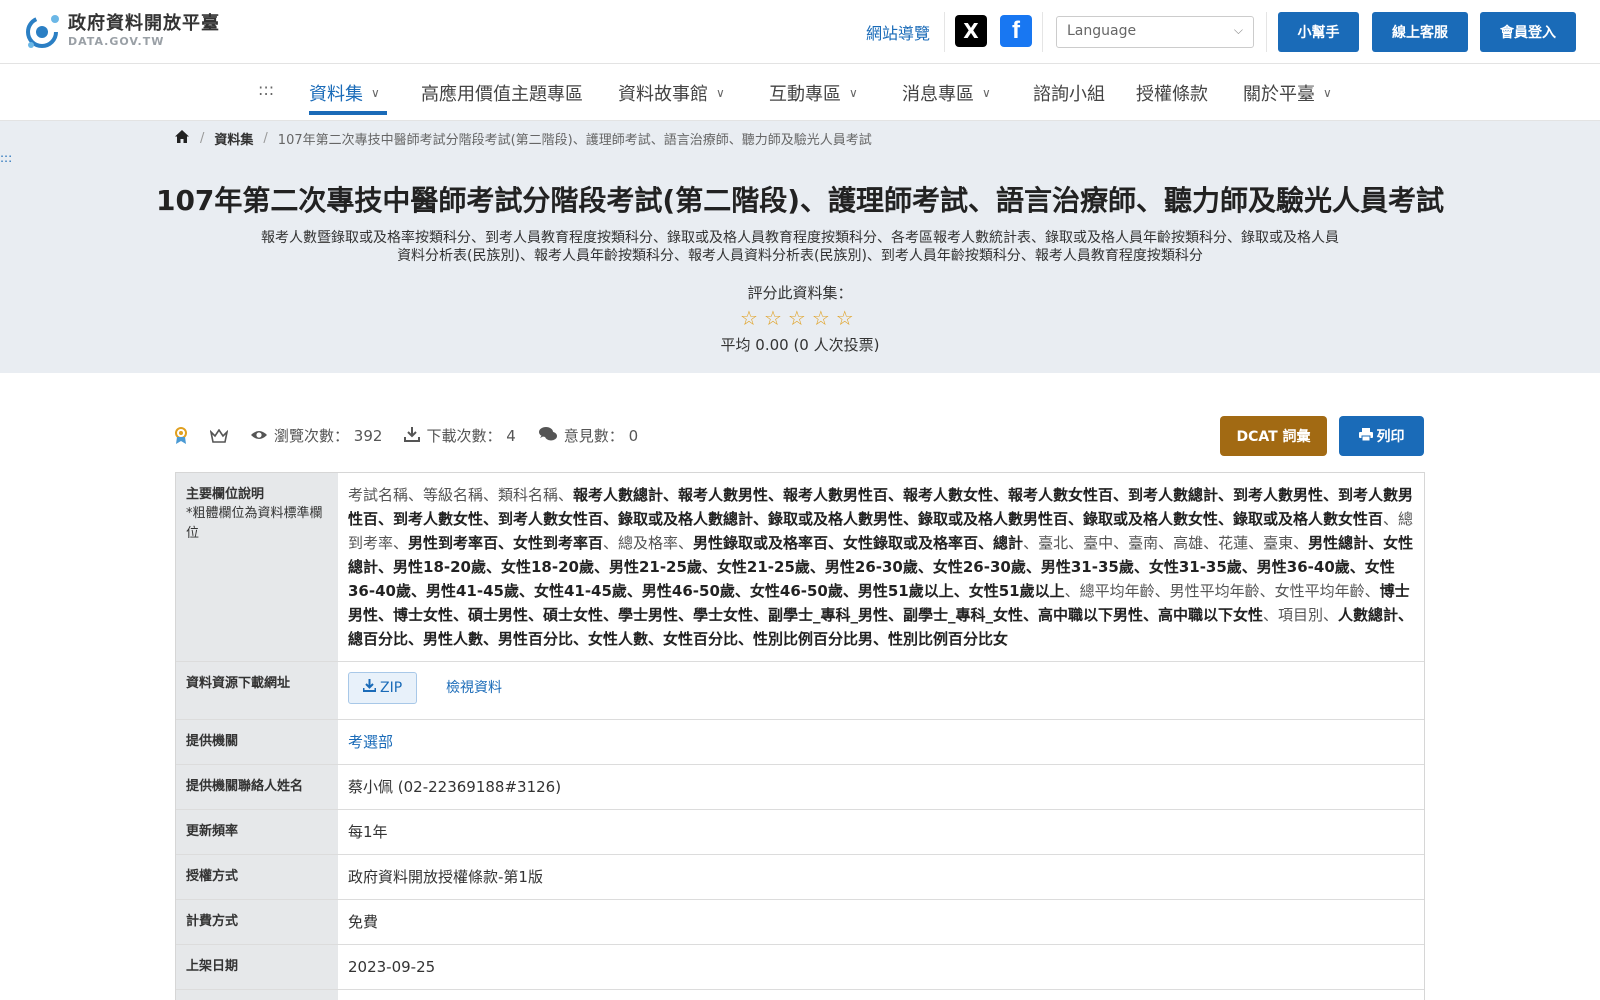 The image size is (1600, 1000). I want to click on downloads-count: 4, so click(511, 435).